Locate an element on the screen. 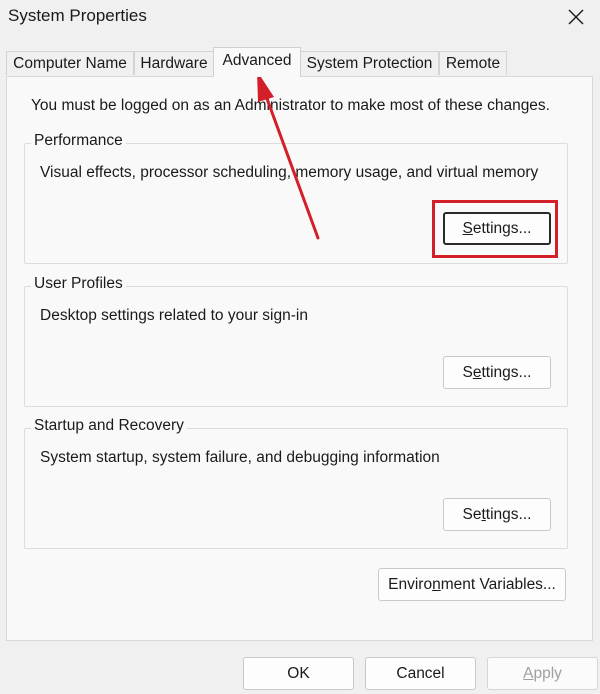 The width and height of the screenshot is (600, 694). window-title: System Properties is located at coordinates (77, 15).